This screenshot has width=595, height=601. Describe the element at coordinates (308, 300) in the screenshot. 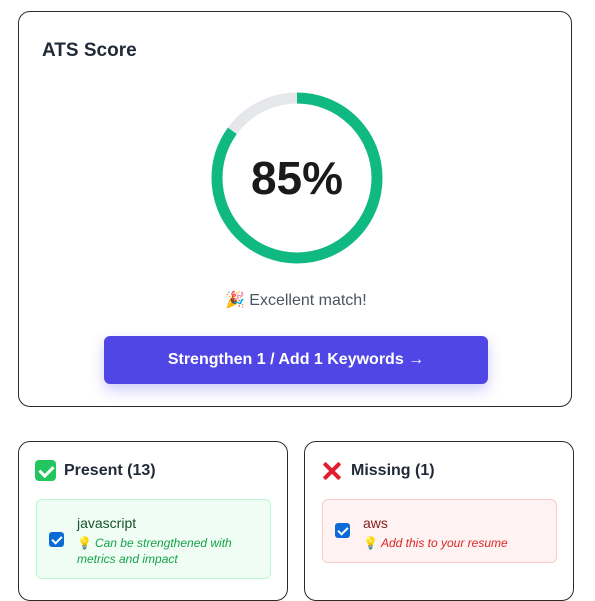

I see `match-status-text: Excellent match!` at that location.